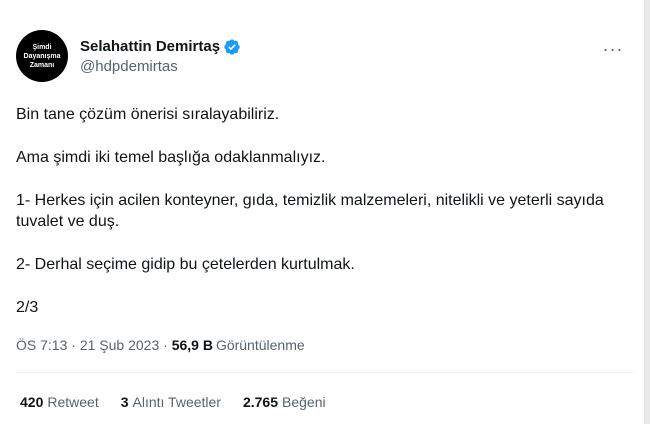 Image resolution: width=650 pixels, height=424 pixels. I want to click on avatar-text-line-1: Şimdi, so click(42, 47).